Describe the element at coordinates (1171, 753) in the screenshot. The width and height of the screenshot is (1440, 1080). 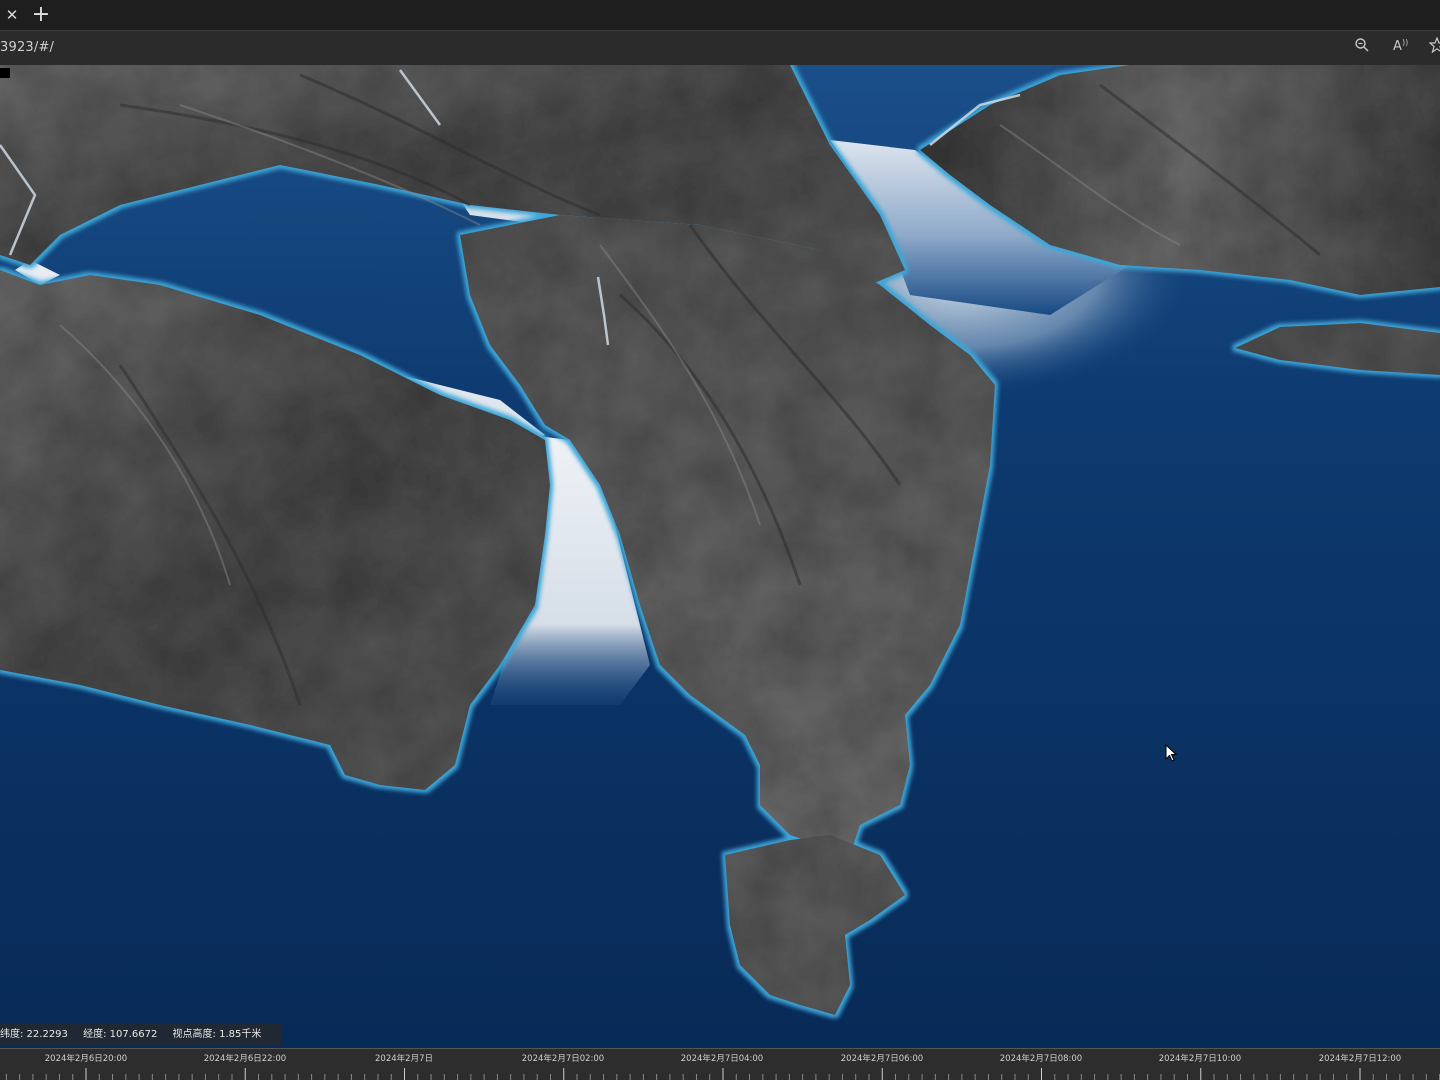
I see `mouse-cursor-icon` at that location.